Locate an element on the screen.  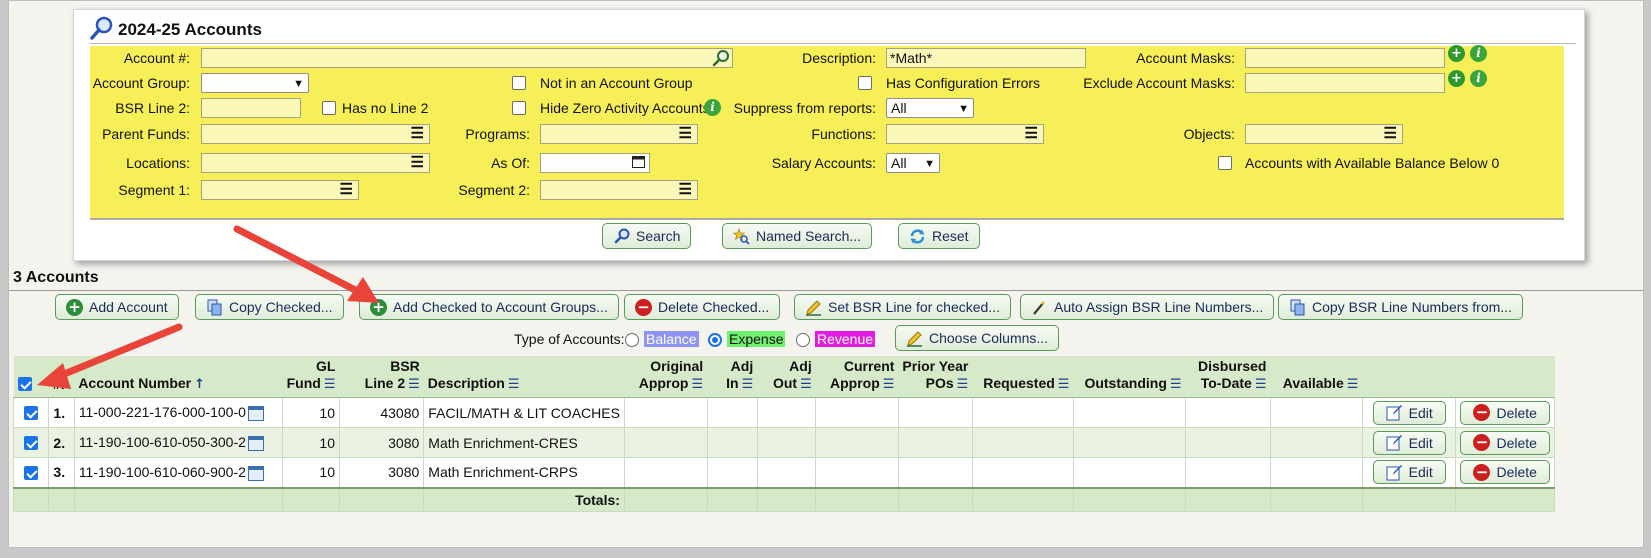
gl-fund-cell: 10 is located at coordinates (311, 472).